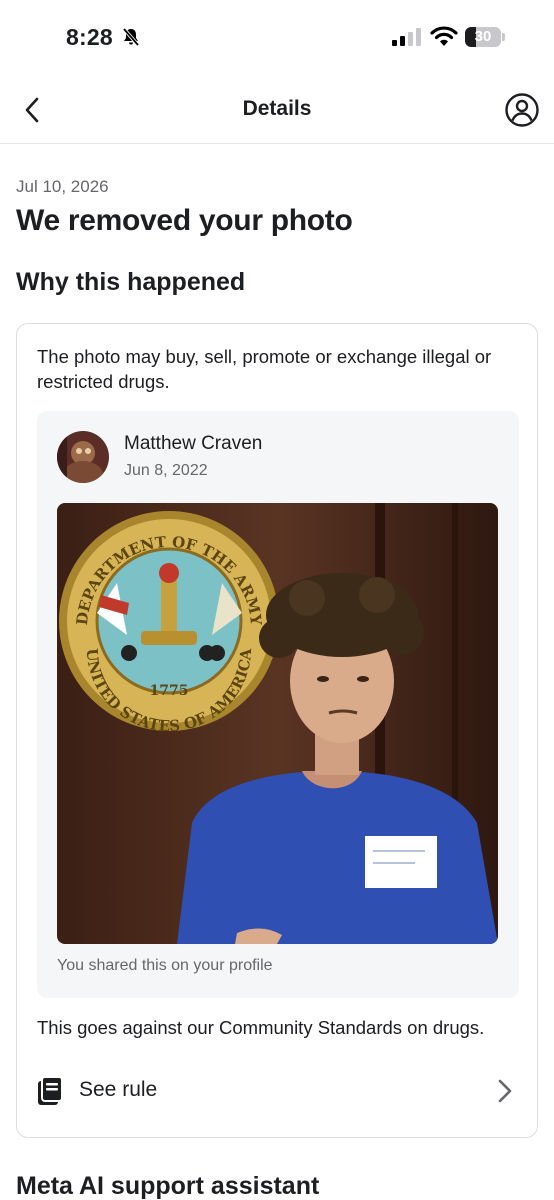  Describe the element at coordinates (168, 1186) in the screenshot. I see `section-heading-meta-ai: Meta AI support assistant` at that location.